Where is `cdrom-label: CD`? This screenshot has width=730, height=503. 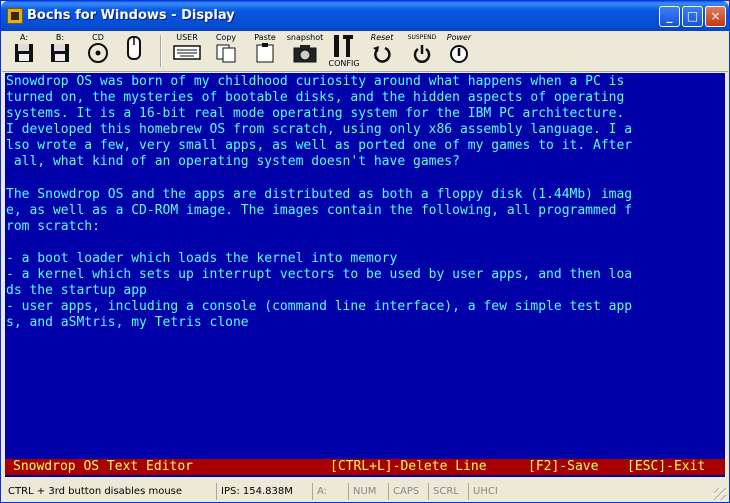
cdrom-label: CD is located at coordinates (98, 37).